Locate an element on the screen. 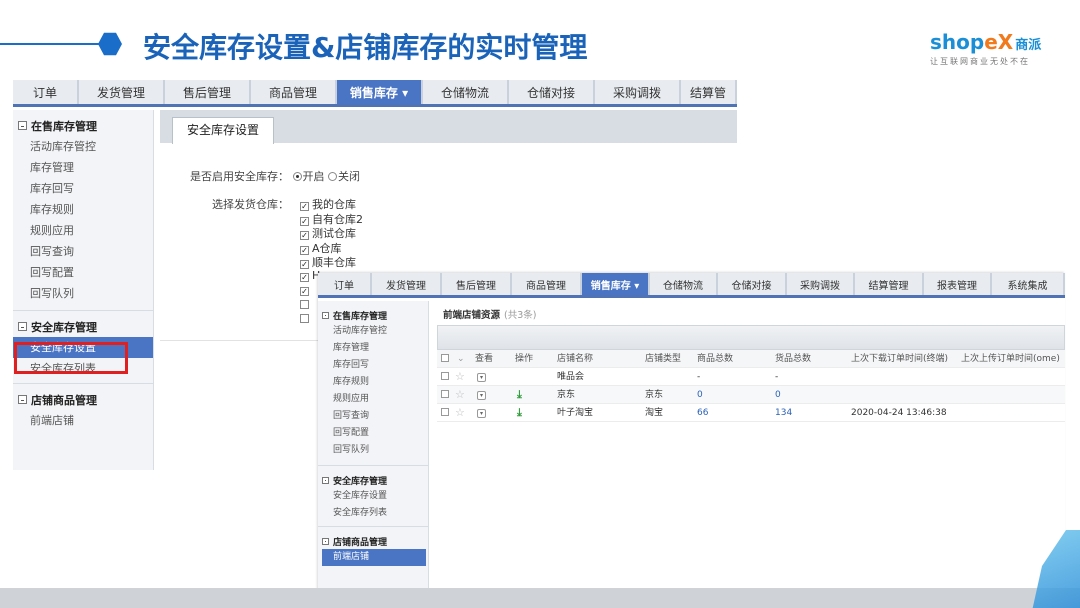 The image size is (1080, 608). warehouse-option: ✓ 自有仓库2 is located at coordinates (331, 218).